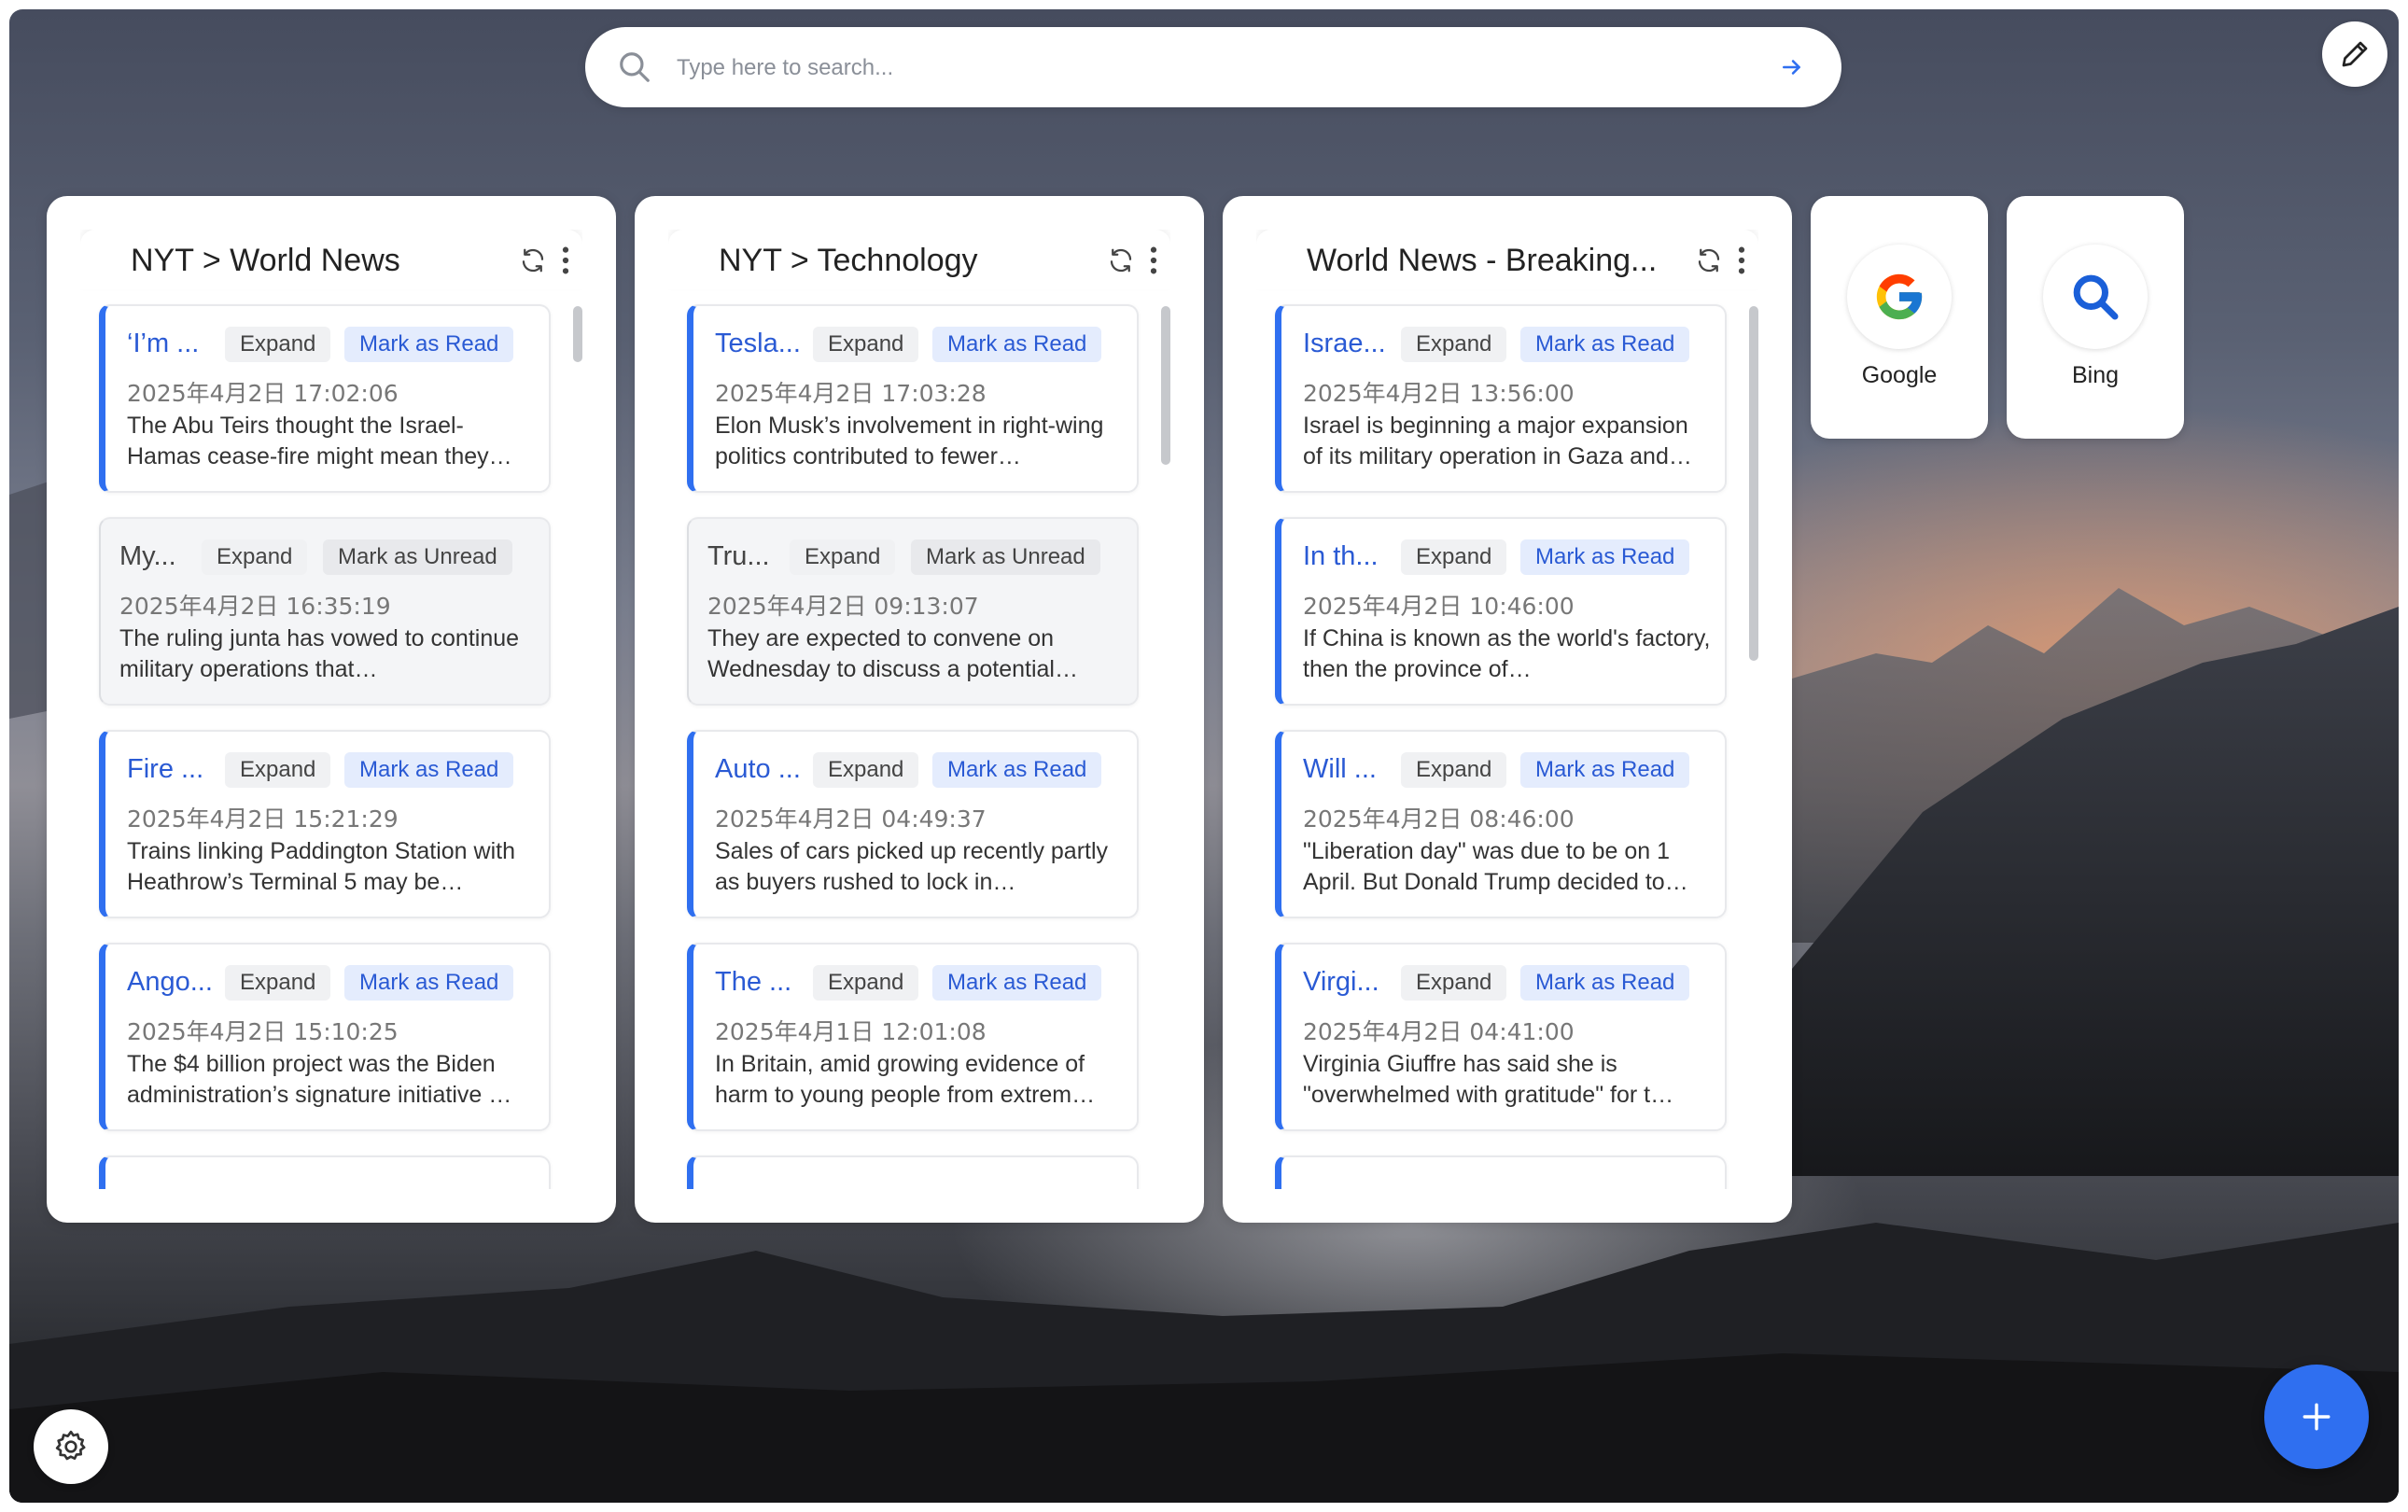 This screenshot has height=1512, width=2408. Describe the element at coordinates (1899, 297) in the screenshot. I see `google-icon` at that location.